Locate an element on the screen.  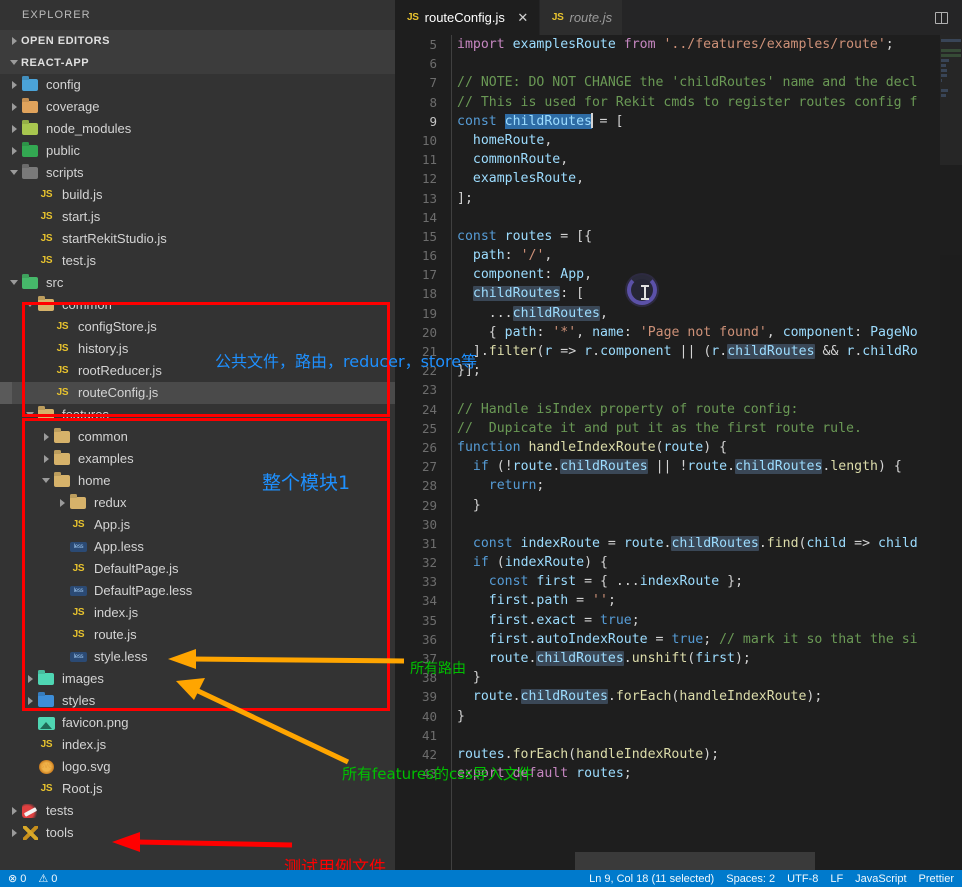
tree-item-logo-svg: SVG logo.svg is located at coordinates (197, 767).